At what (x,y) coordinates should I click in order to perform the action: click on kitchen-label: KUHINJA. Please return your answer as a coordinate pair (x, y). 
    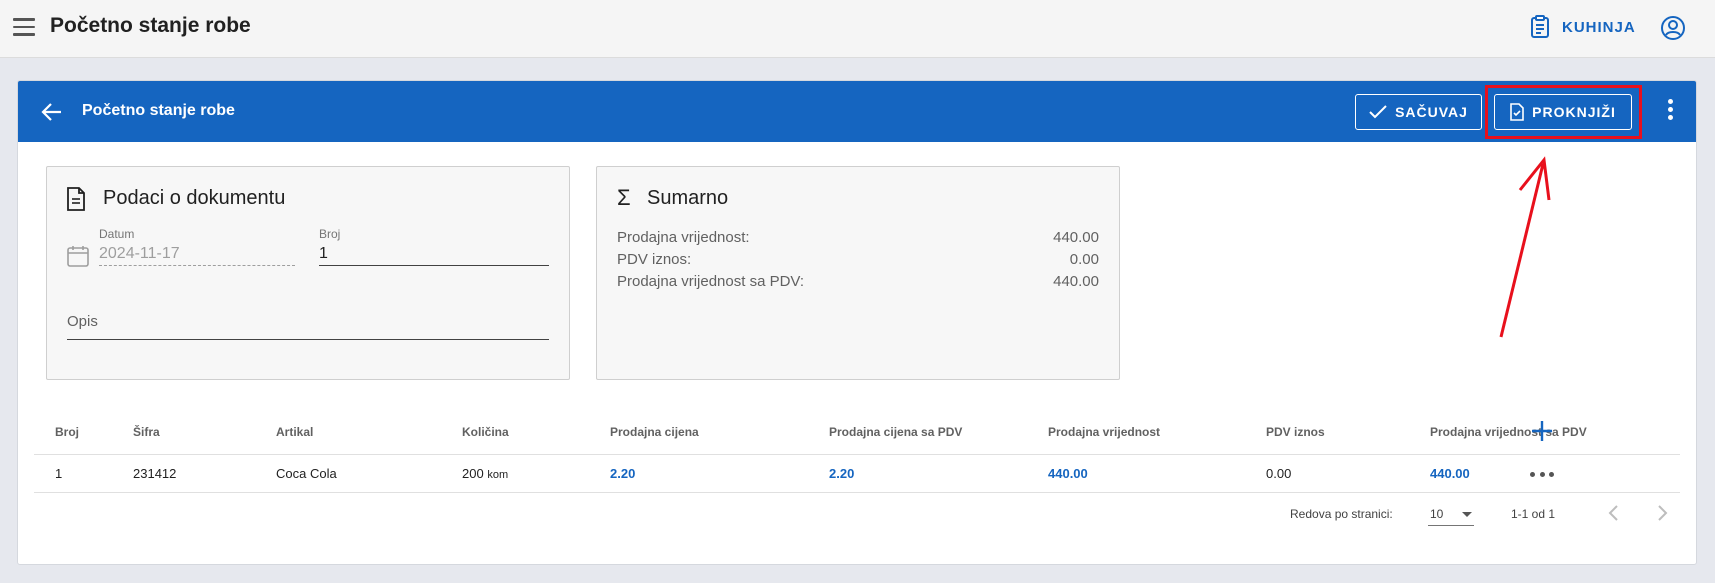
    Looking at the image, I should click on (1599, 27).